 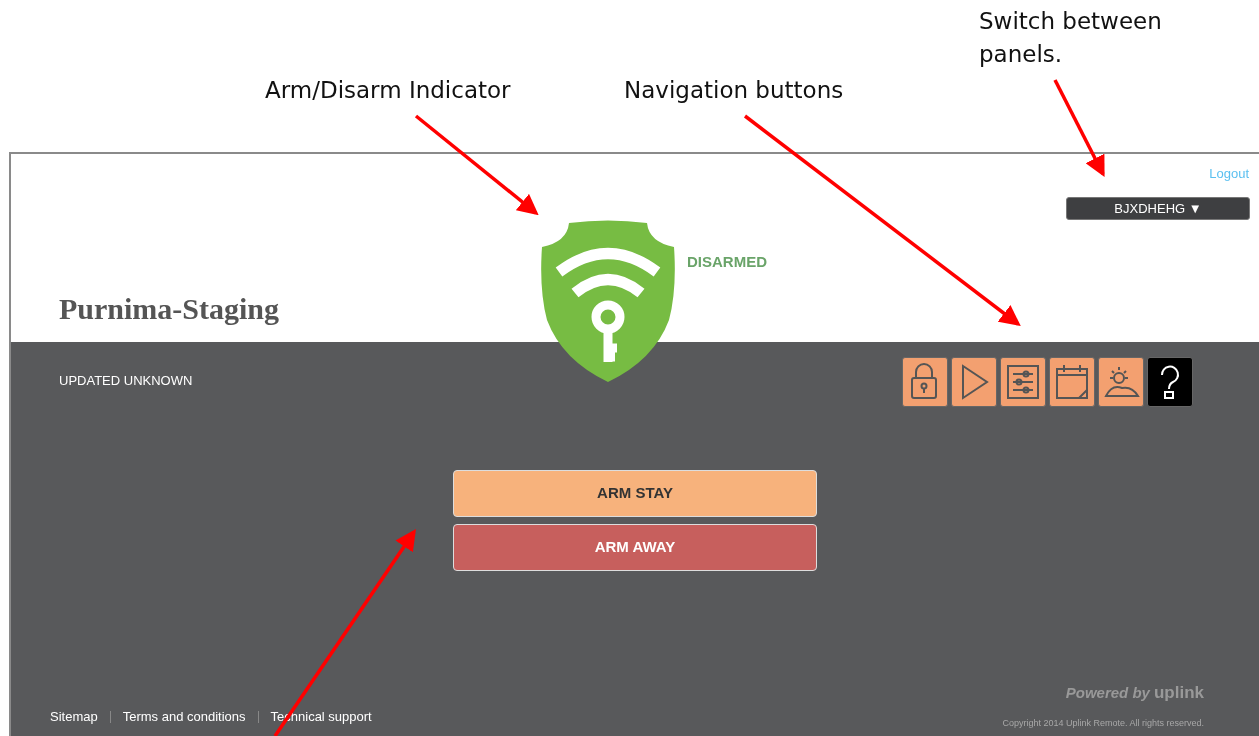 What do you see at coordinates (1072, 382) in the screenshot?
I see `calendar-icon` at bounding box center [1072, 382].